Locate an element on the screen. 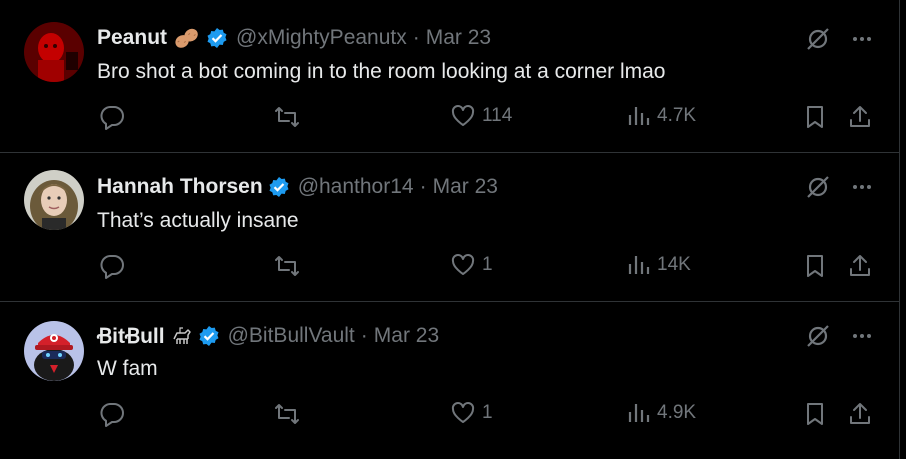 The image size is (906, 459). tweet-text: W fam is located at coordinates (127, 368).